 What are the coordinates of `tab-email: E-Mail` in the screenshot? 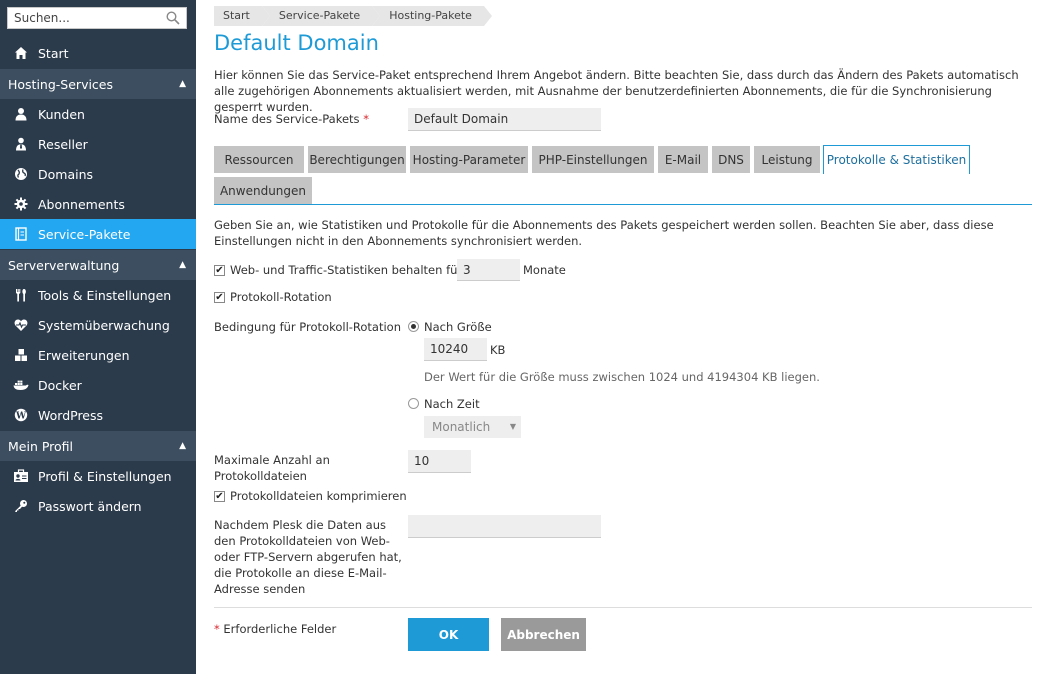 It's located at (683, 159).